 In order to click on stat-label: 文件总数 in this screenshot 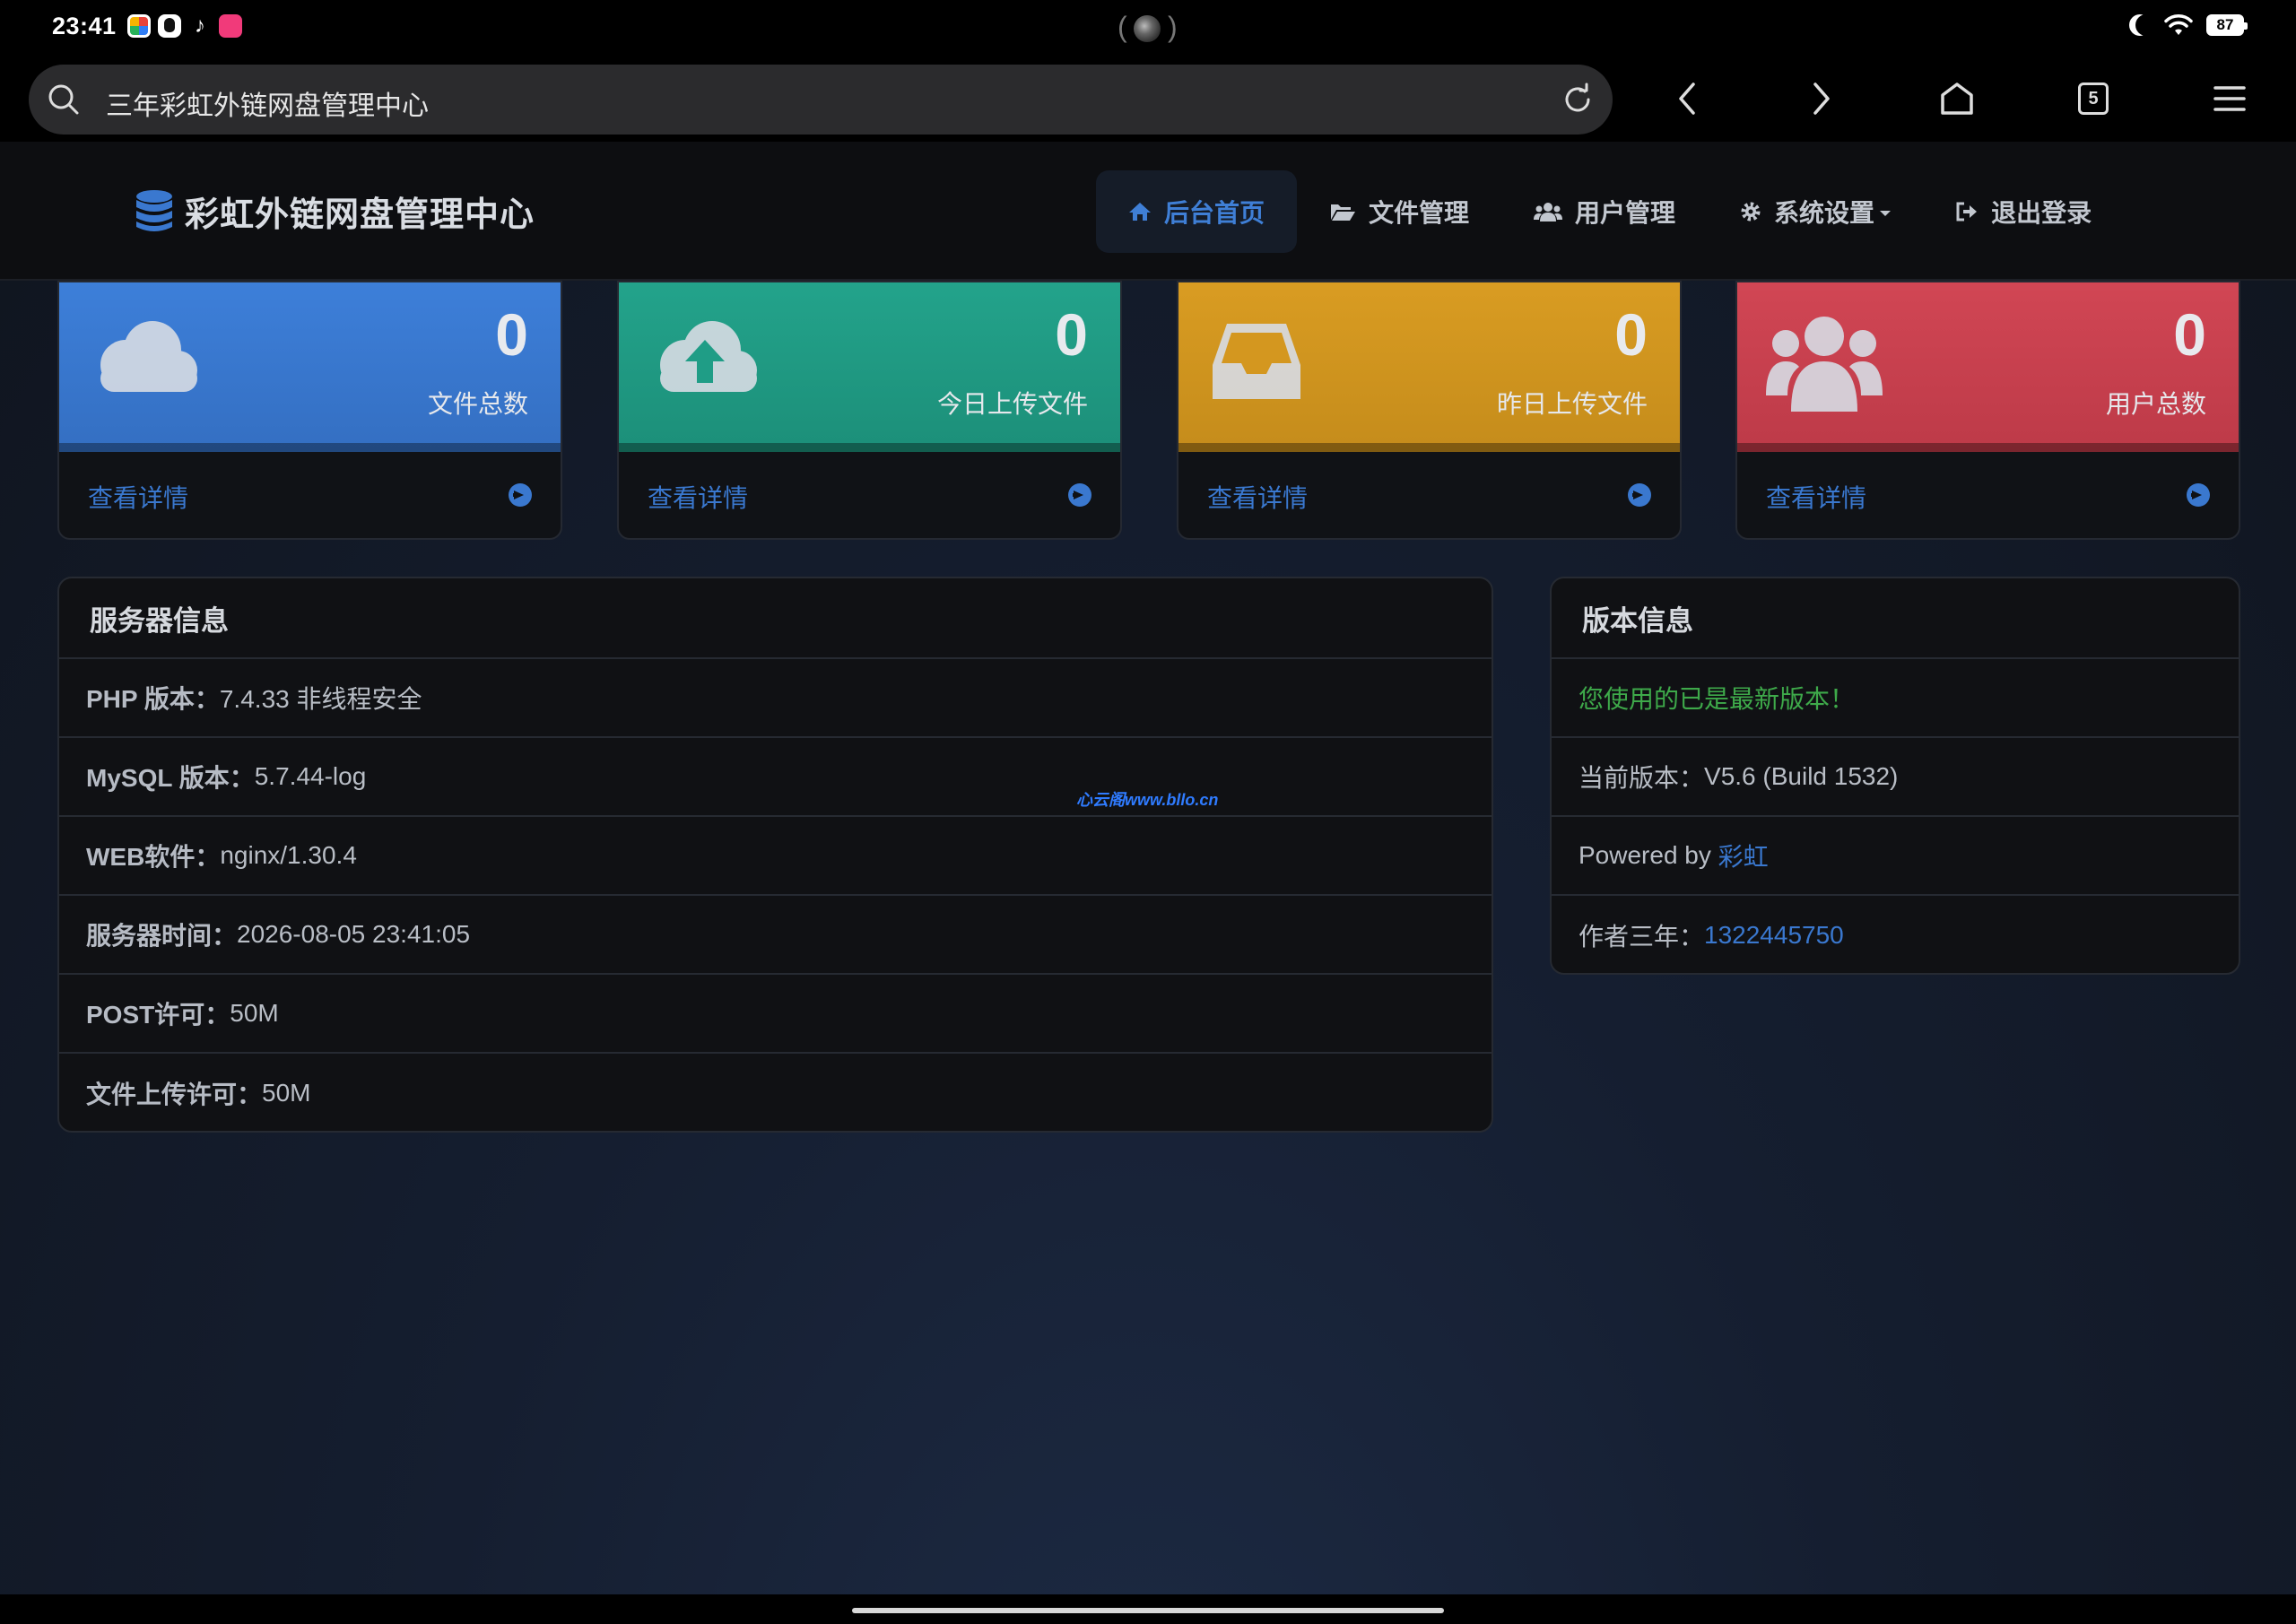, I will do `click(477, 404)`.